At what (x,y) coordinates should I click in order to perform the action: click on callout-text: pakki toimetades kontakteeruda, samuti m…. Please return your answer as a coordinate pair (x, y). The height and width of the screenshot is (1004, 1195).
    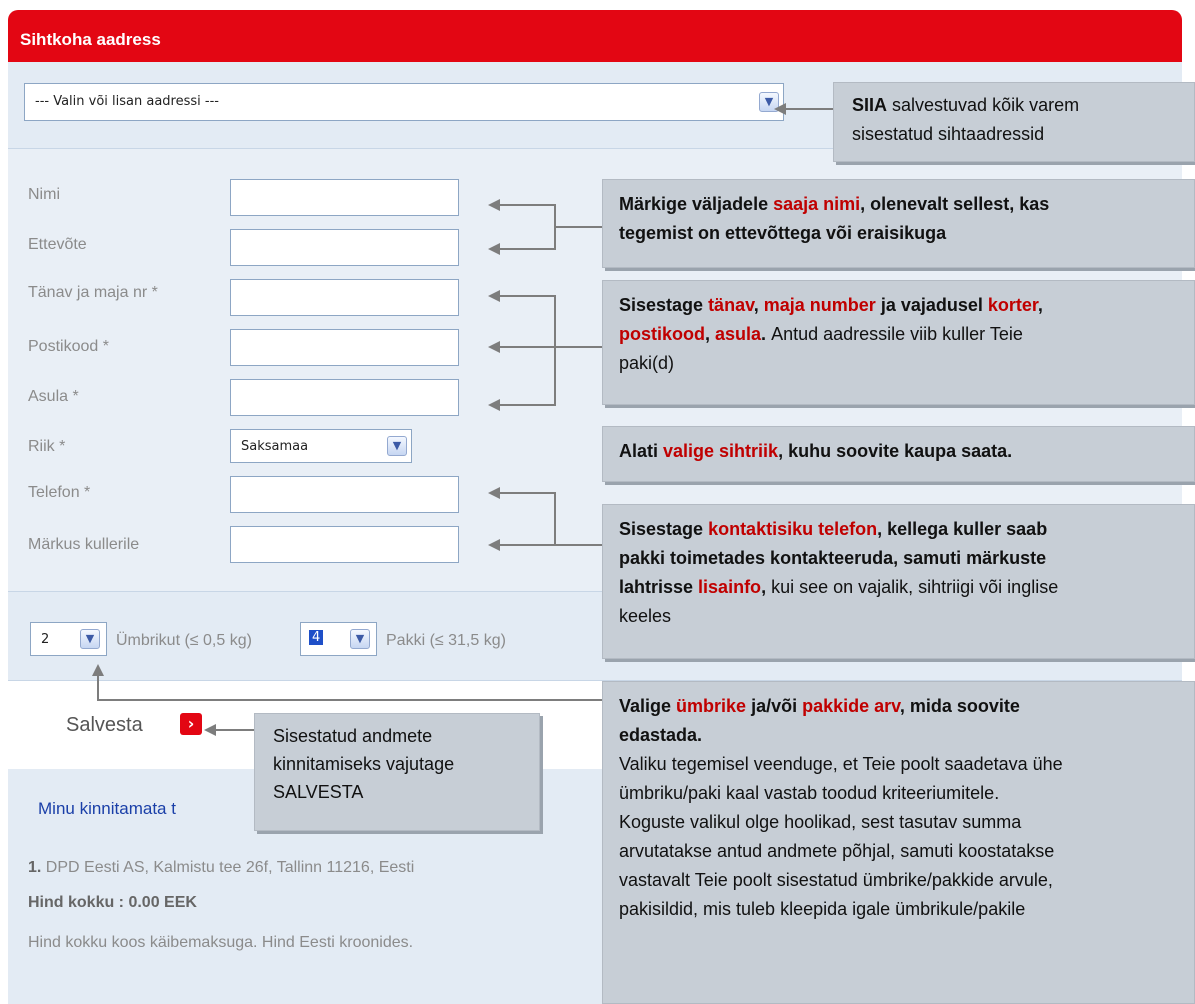
    Looking at the image, I should click on (833, 558).